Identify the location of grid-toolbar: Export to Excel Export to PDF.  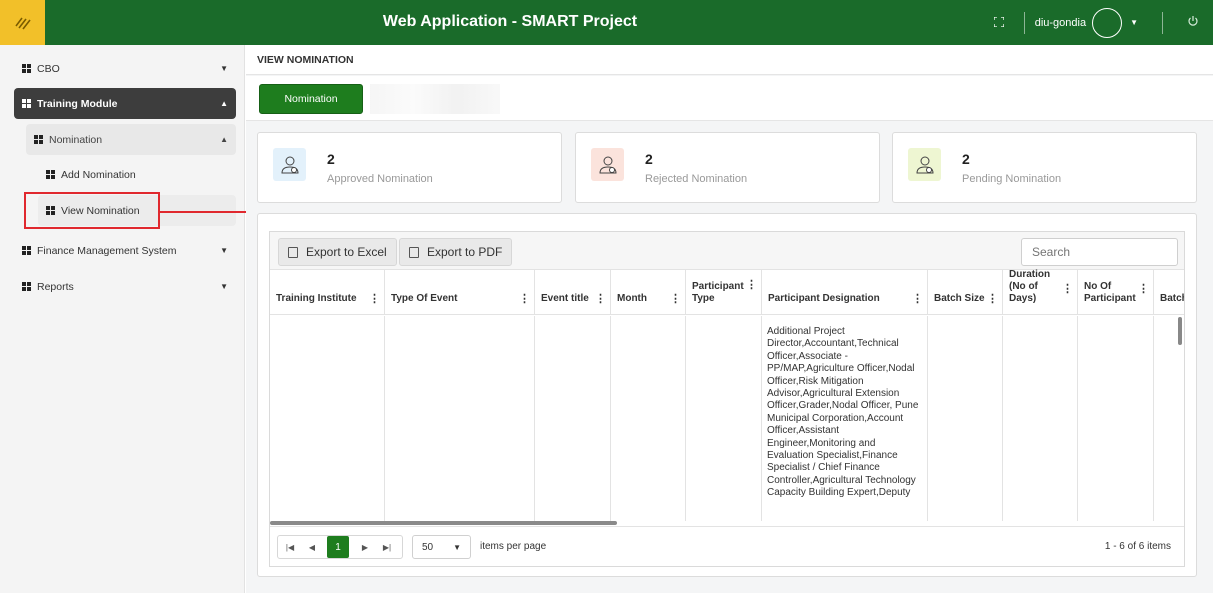
(727, 251).